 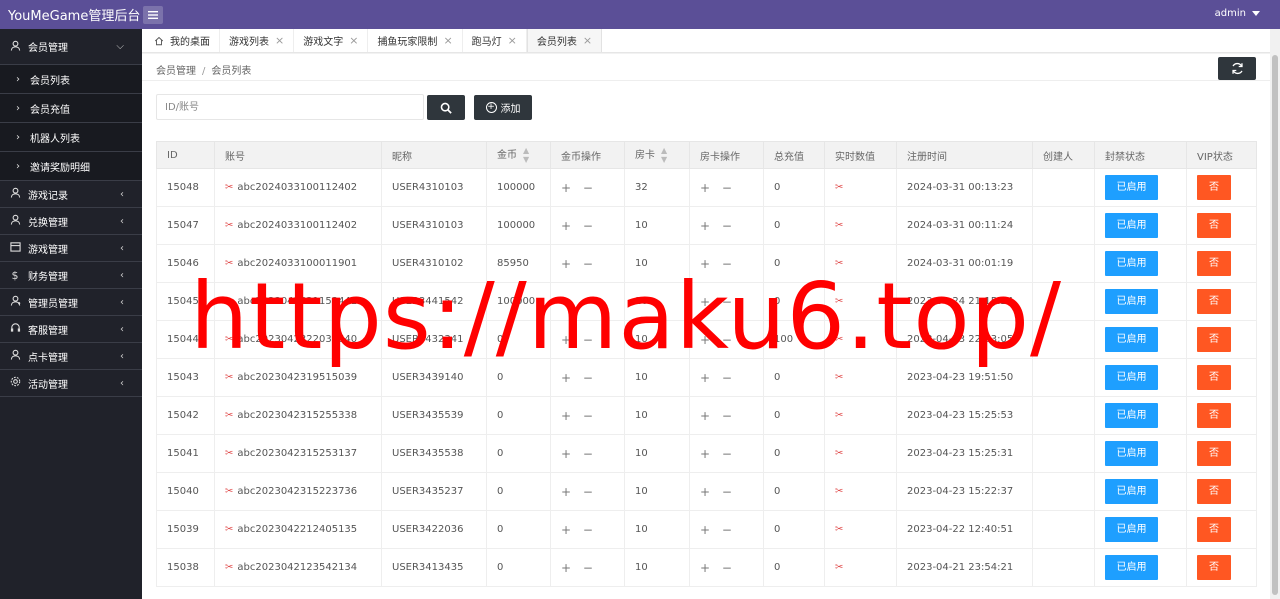 What do you see at coordinates (71, 166) in the screenshot?
I see `sidebar-item: › 邀请奖励明细` at bounding box center [71, 166].